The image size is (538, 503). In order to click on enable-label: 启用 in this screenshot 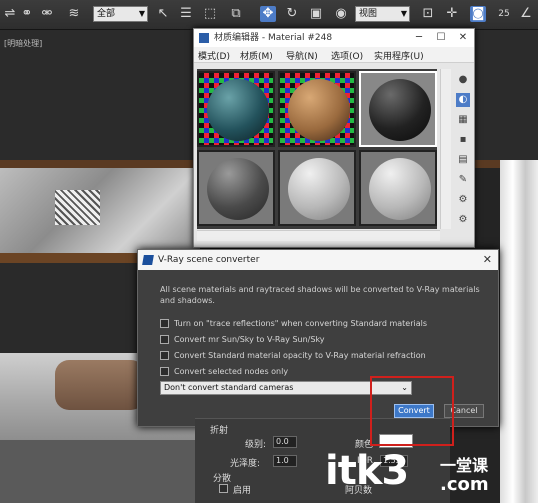, I will do `click(242, 491)`.